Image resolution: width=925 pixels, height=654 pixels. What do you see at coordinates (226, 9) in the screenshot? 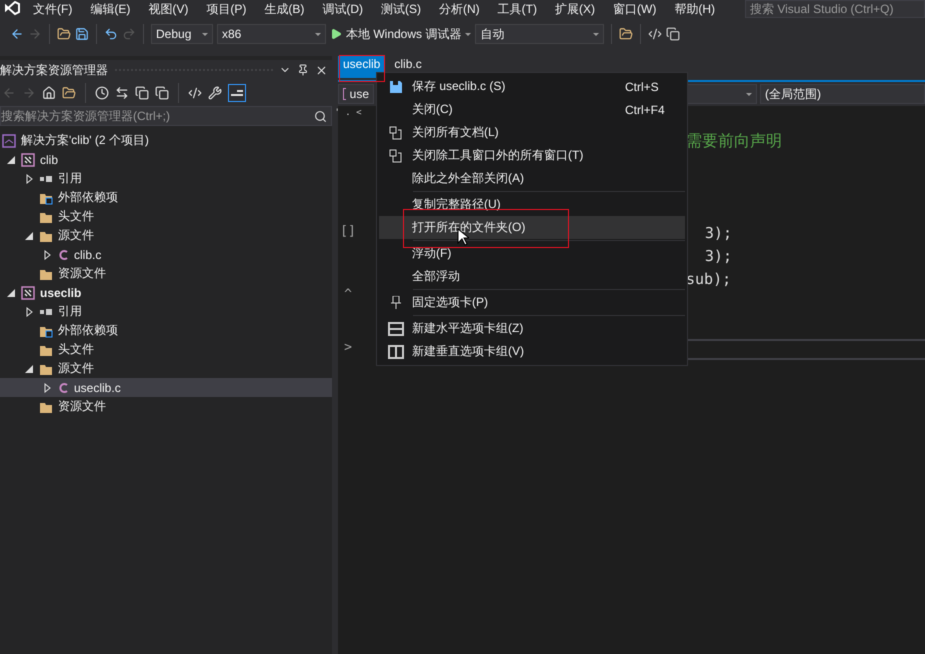
I see `menu-item: 项目(P)` at bounding box center [226, 9].